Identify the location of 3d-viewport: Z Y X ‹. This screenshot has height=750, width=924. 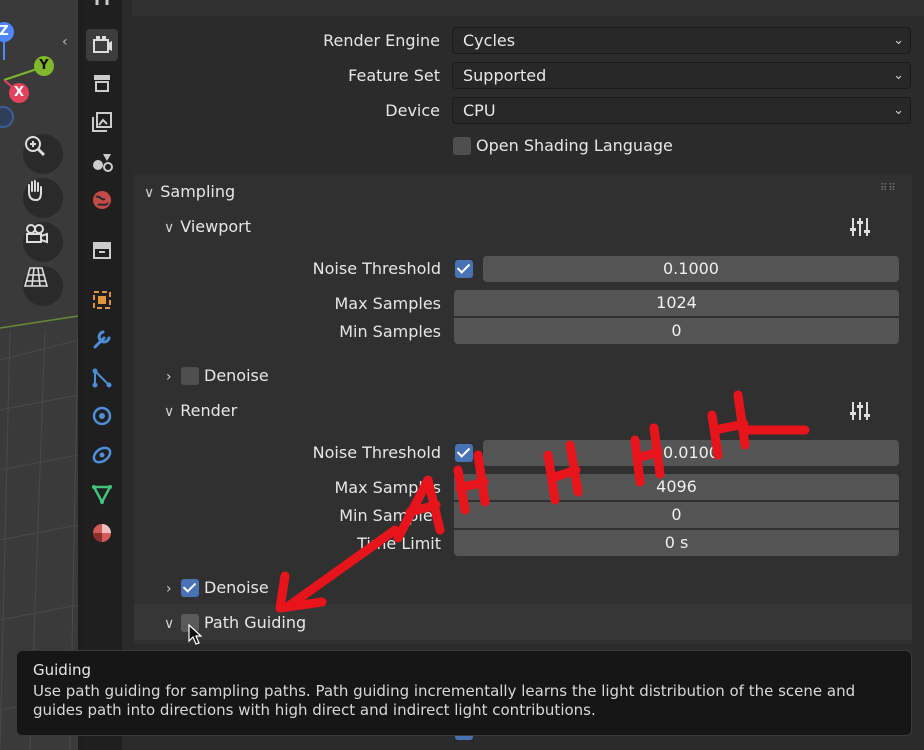
(39, 375).